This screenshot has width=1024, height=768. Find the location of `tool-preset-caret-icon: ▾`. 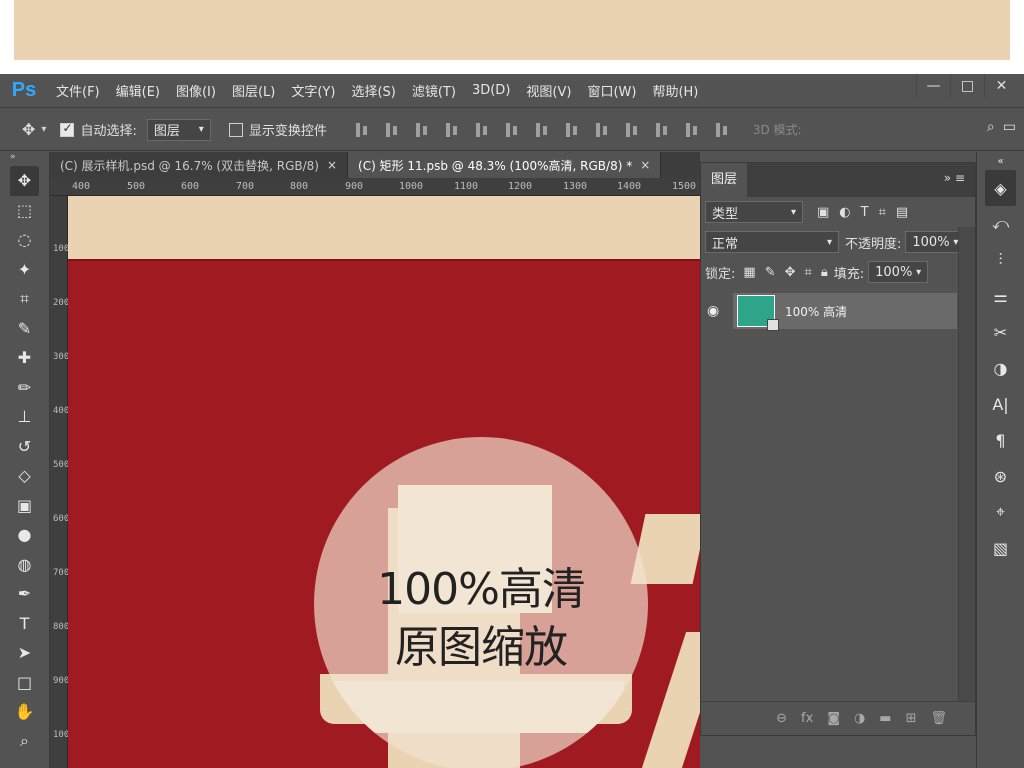

tool-preset-caret-icon: ▾ is located at coordinates (43, 129).